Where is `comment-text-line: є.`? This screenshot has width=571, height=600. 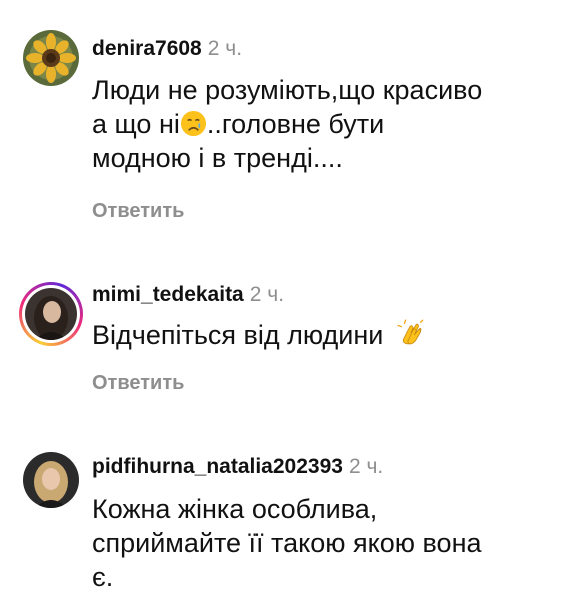 comment-text-line: є. is located at coordinates (103, 577).